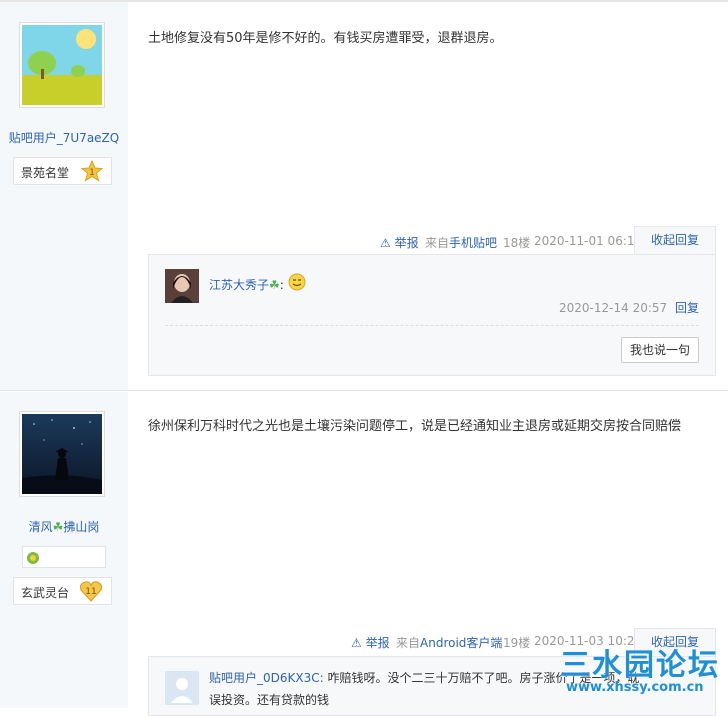  I want to click on level-heart-icon: 11, so click(91, 592).